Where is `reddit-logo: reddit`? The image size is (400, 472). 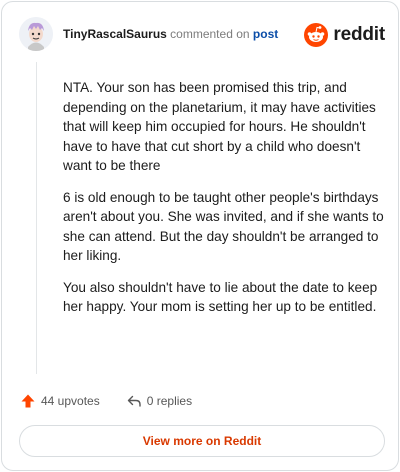
reddit-logo: reddit is located at coordinates (344, 35).